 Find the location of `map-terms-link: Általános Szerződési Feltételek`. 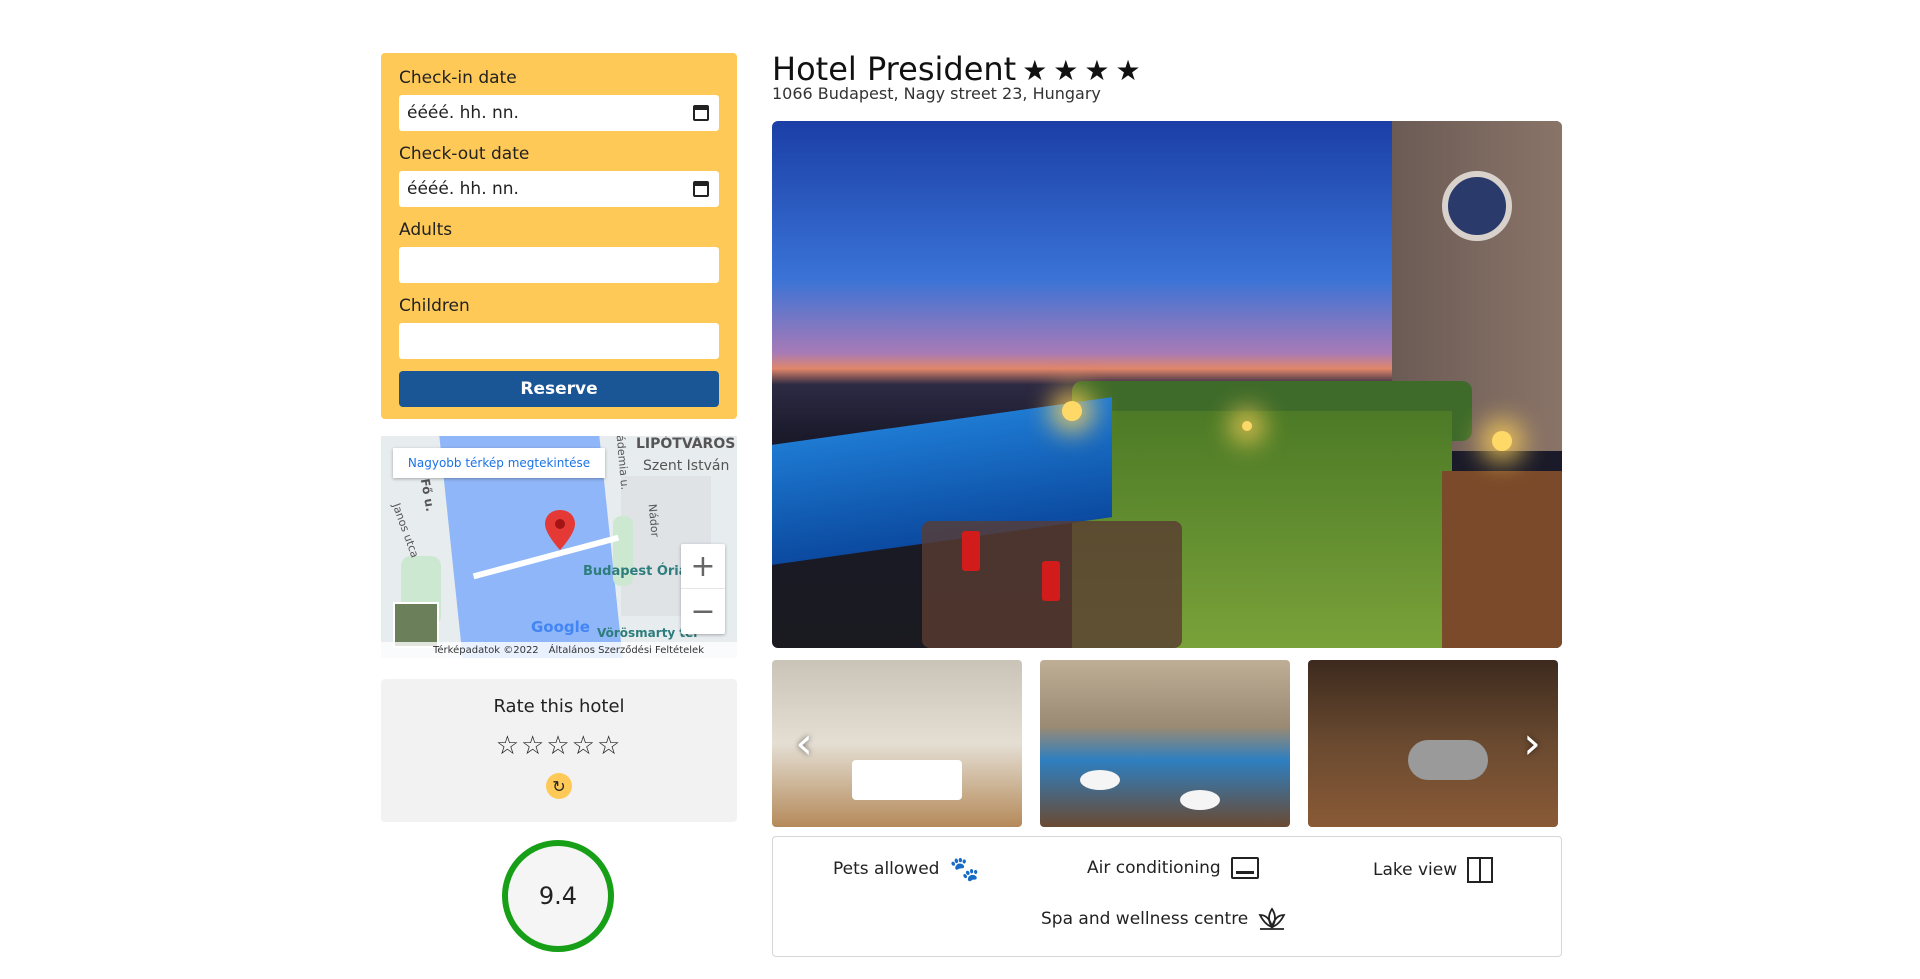

map-terms-link: Általános Szerződési Feltételek is located at coordinates (626, 650).